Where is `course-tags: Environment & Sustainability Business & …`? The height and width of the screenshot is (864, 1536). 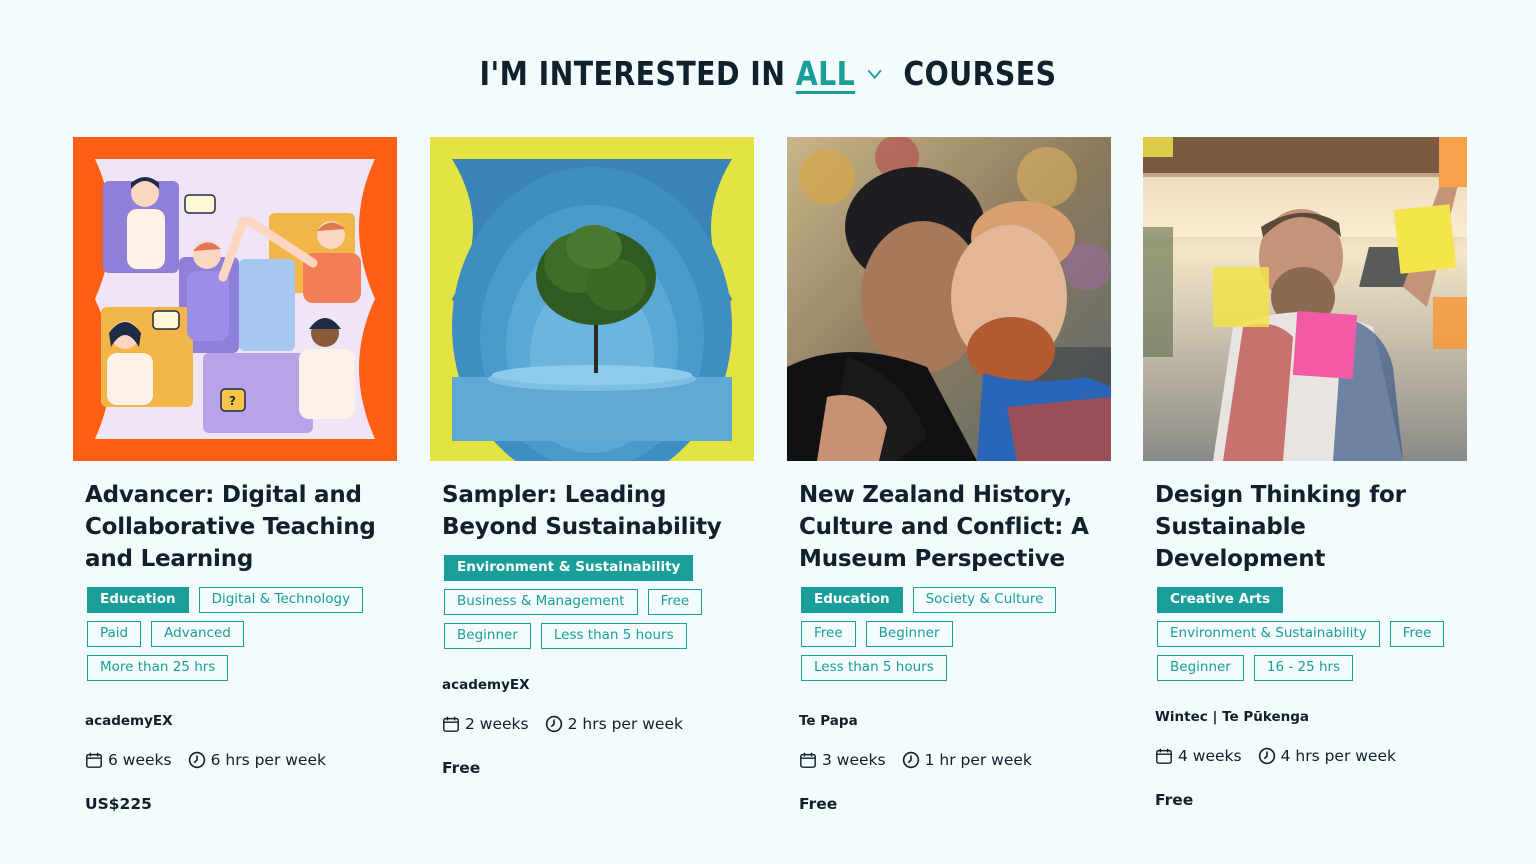
course-tags: Environment & Sustainability Business & … is located at coordinates (594, 602).